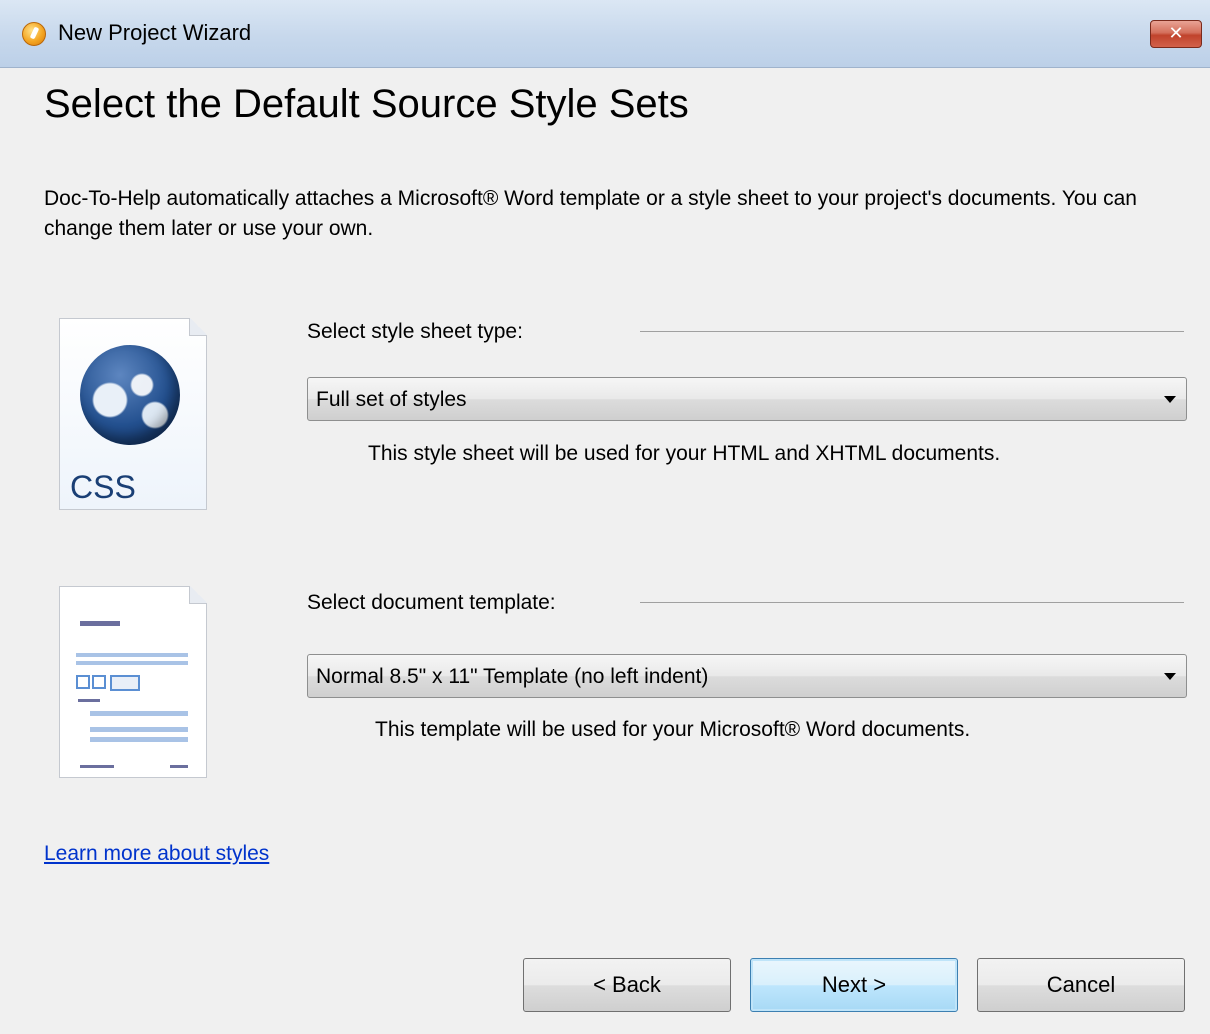 The image size is (1210, 1034). What do you see at coordinates (1176, 34) in the screenshot?
I see `close-button: ✕` at bounding box center [1176, 34].